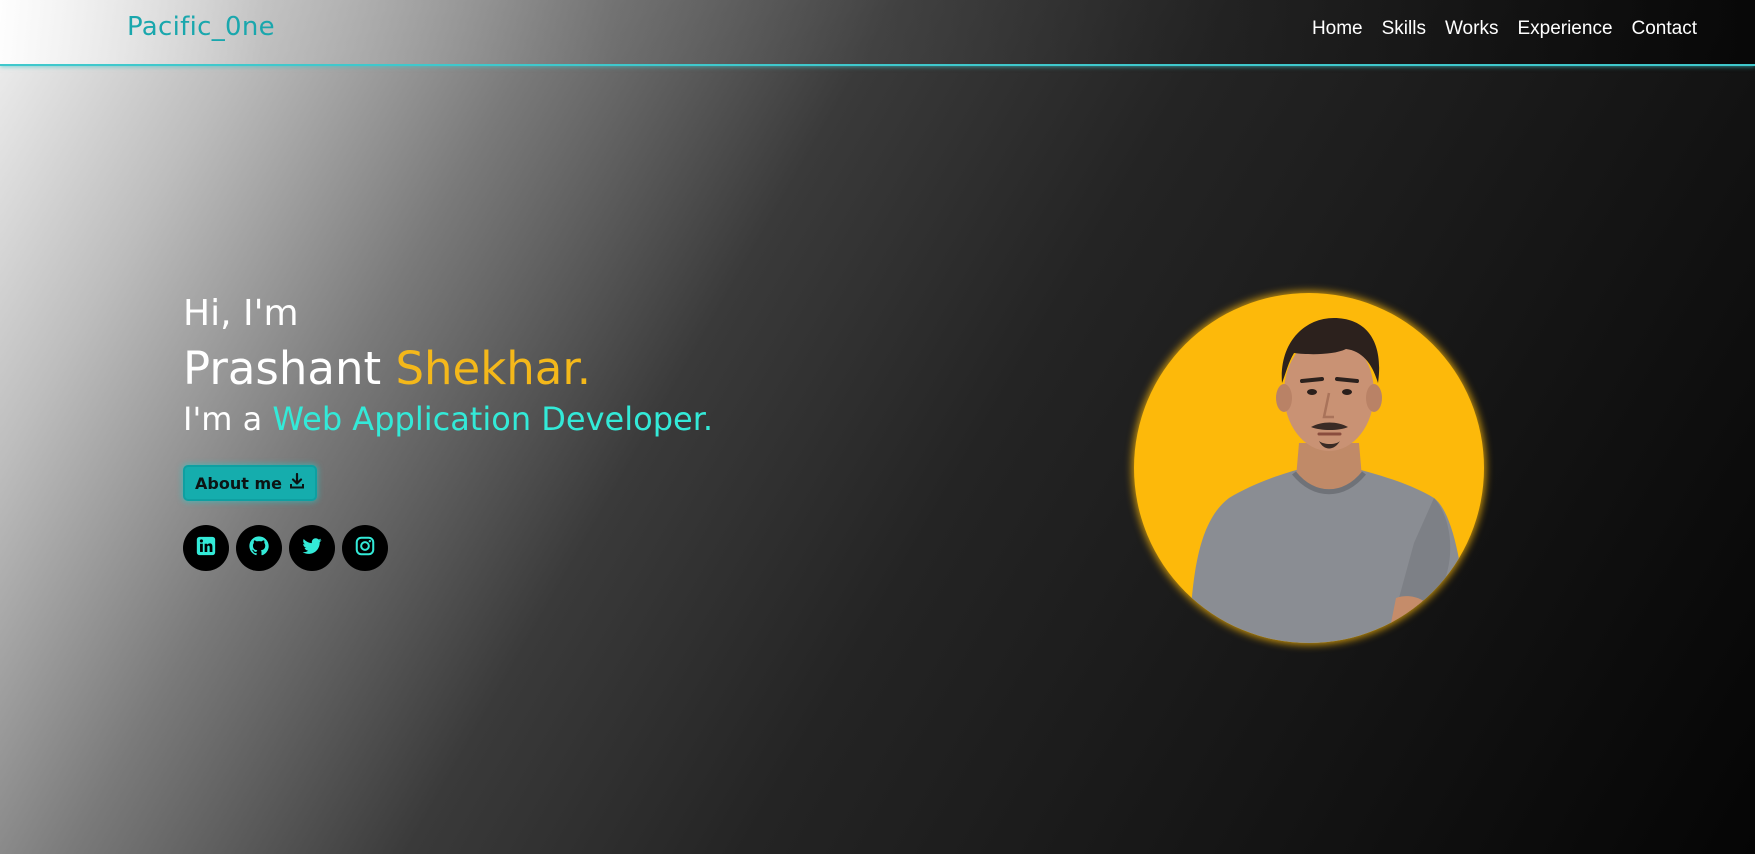  I want to click on nav-home: Home, so click(1337, 29).